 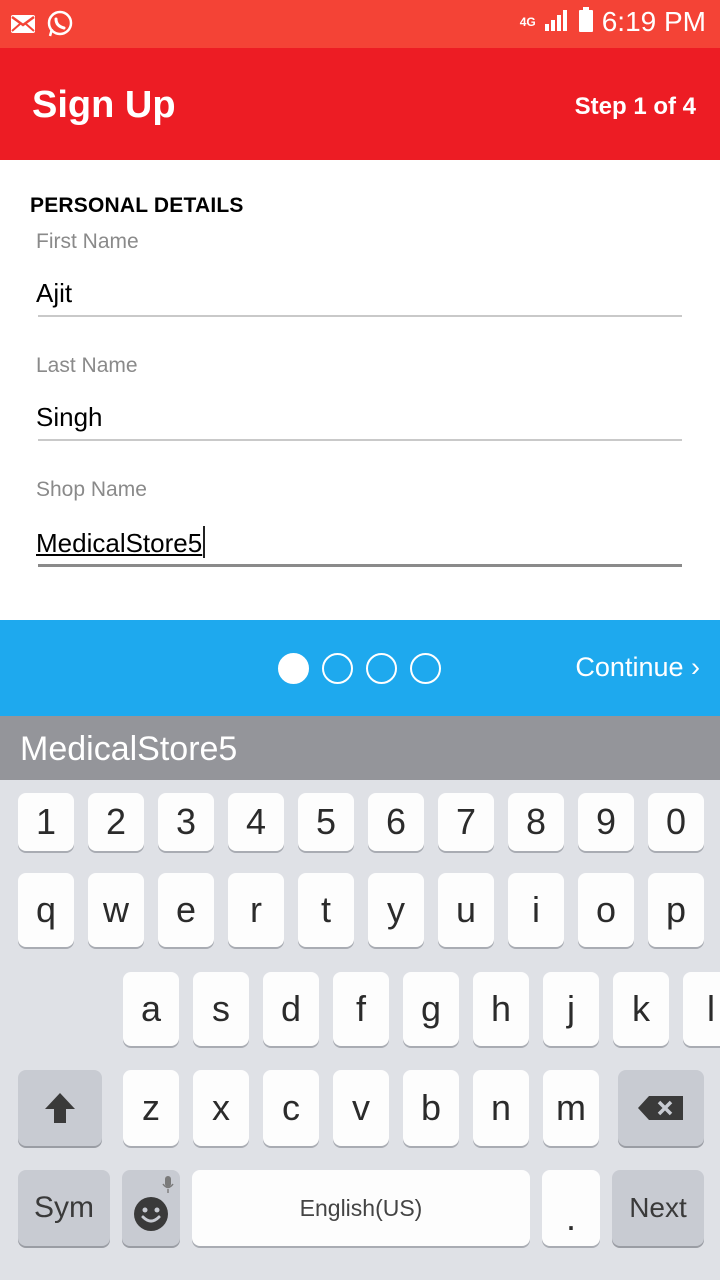 I want to click on shop-name-value: MedicalStore5, so click(x=119, y=543).